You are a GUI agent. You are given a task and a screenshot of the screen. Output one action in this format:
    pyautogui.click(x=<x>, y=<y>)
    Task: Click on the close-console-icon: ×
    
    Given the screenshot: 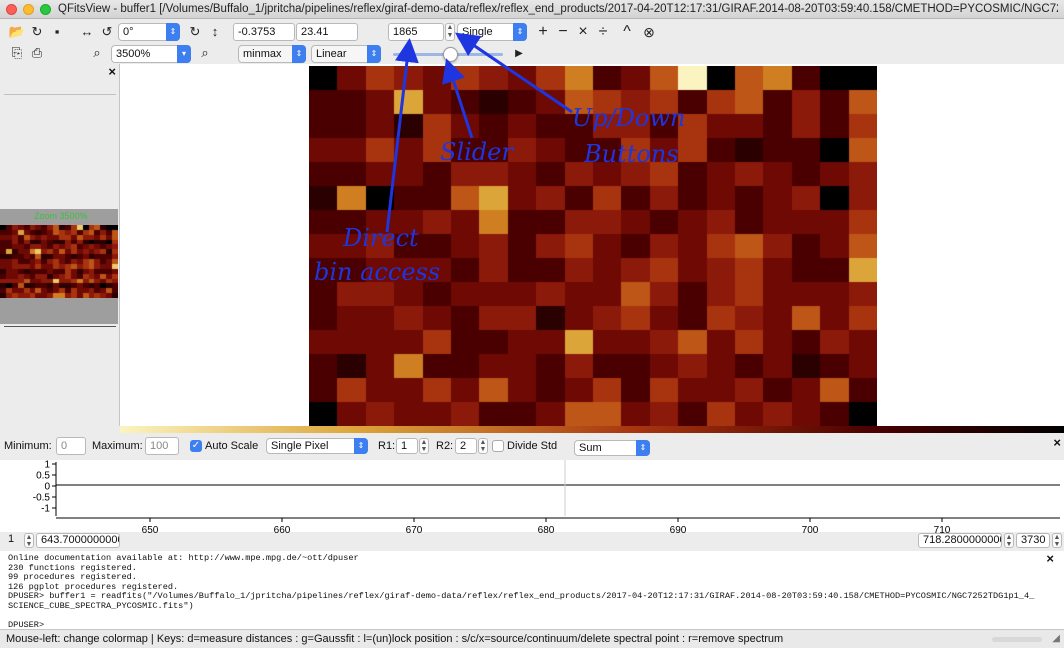 What is the action you would take?
    pyautogui.click(x=1050, y=558)
    